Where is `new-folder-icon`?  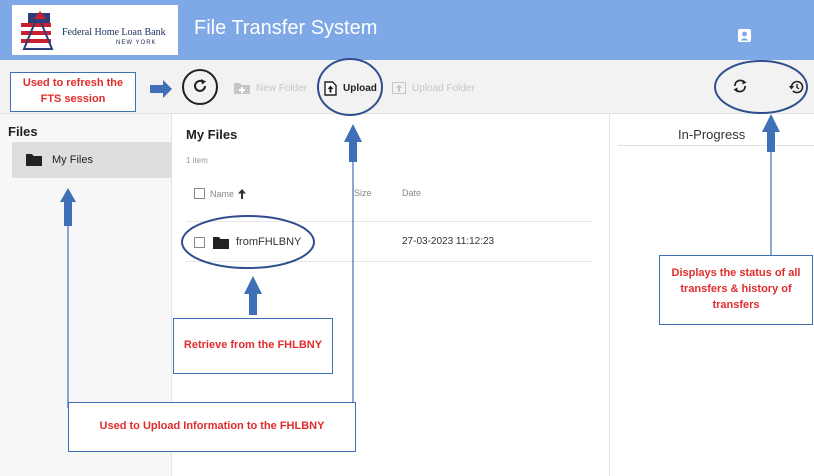 new-folder-icon is located at coordinates (242, 88).